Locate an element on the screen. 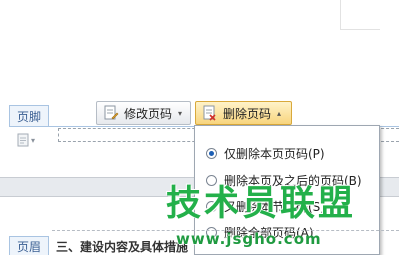 The width and height of the screenshot is (399, 255). modify-page-number-button: 修改页码 ▾ is located at coordinates (143, 113).